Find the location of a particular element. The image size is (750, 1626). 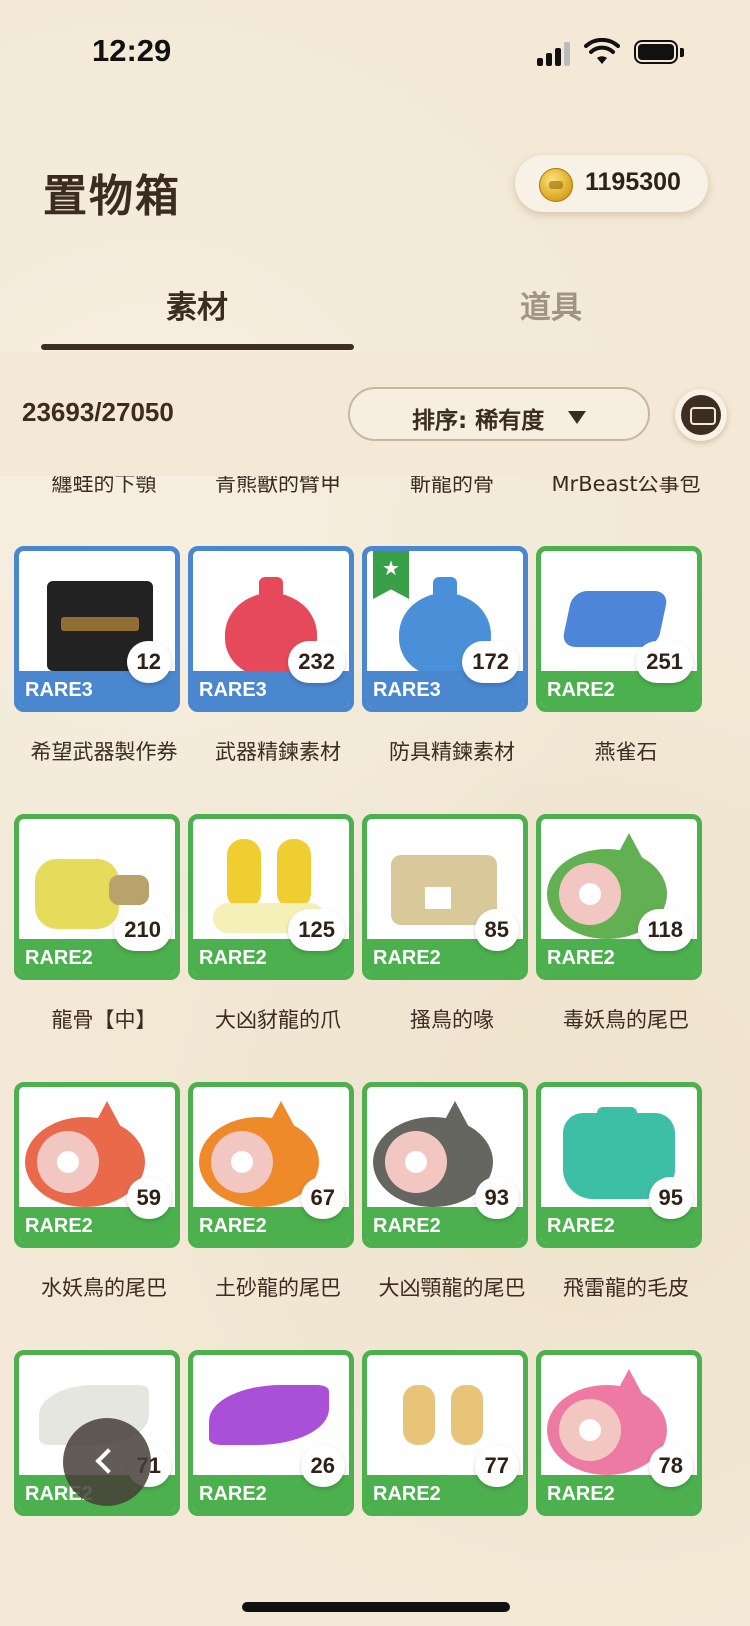

item-name: 飛雷龍的毛皮 is located at coordinates (626, 1288).